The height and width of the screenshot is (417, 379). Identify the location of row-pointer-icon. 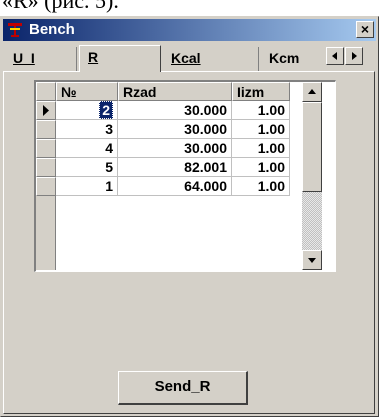
(46, 110).